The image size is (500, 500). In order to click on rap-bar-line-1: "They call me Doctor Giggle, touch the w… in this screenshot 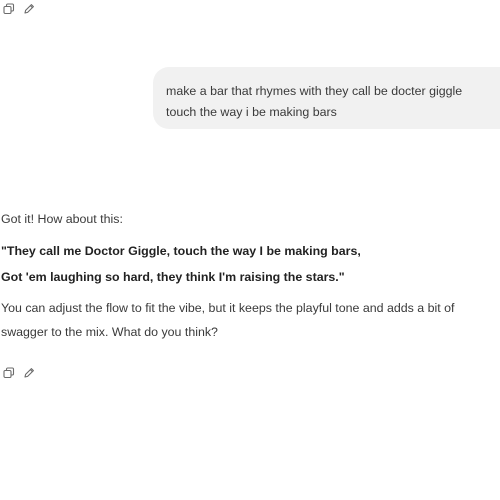, I will do `click(181, 251)`.